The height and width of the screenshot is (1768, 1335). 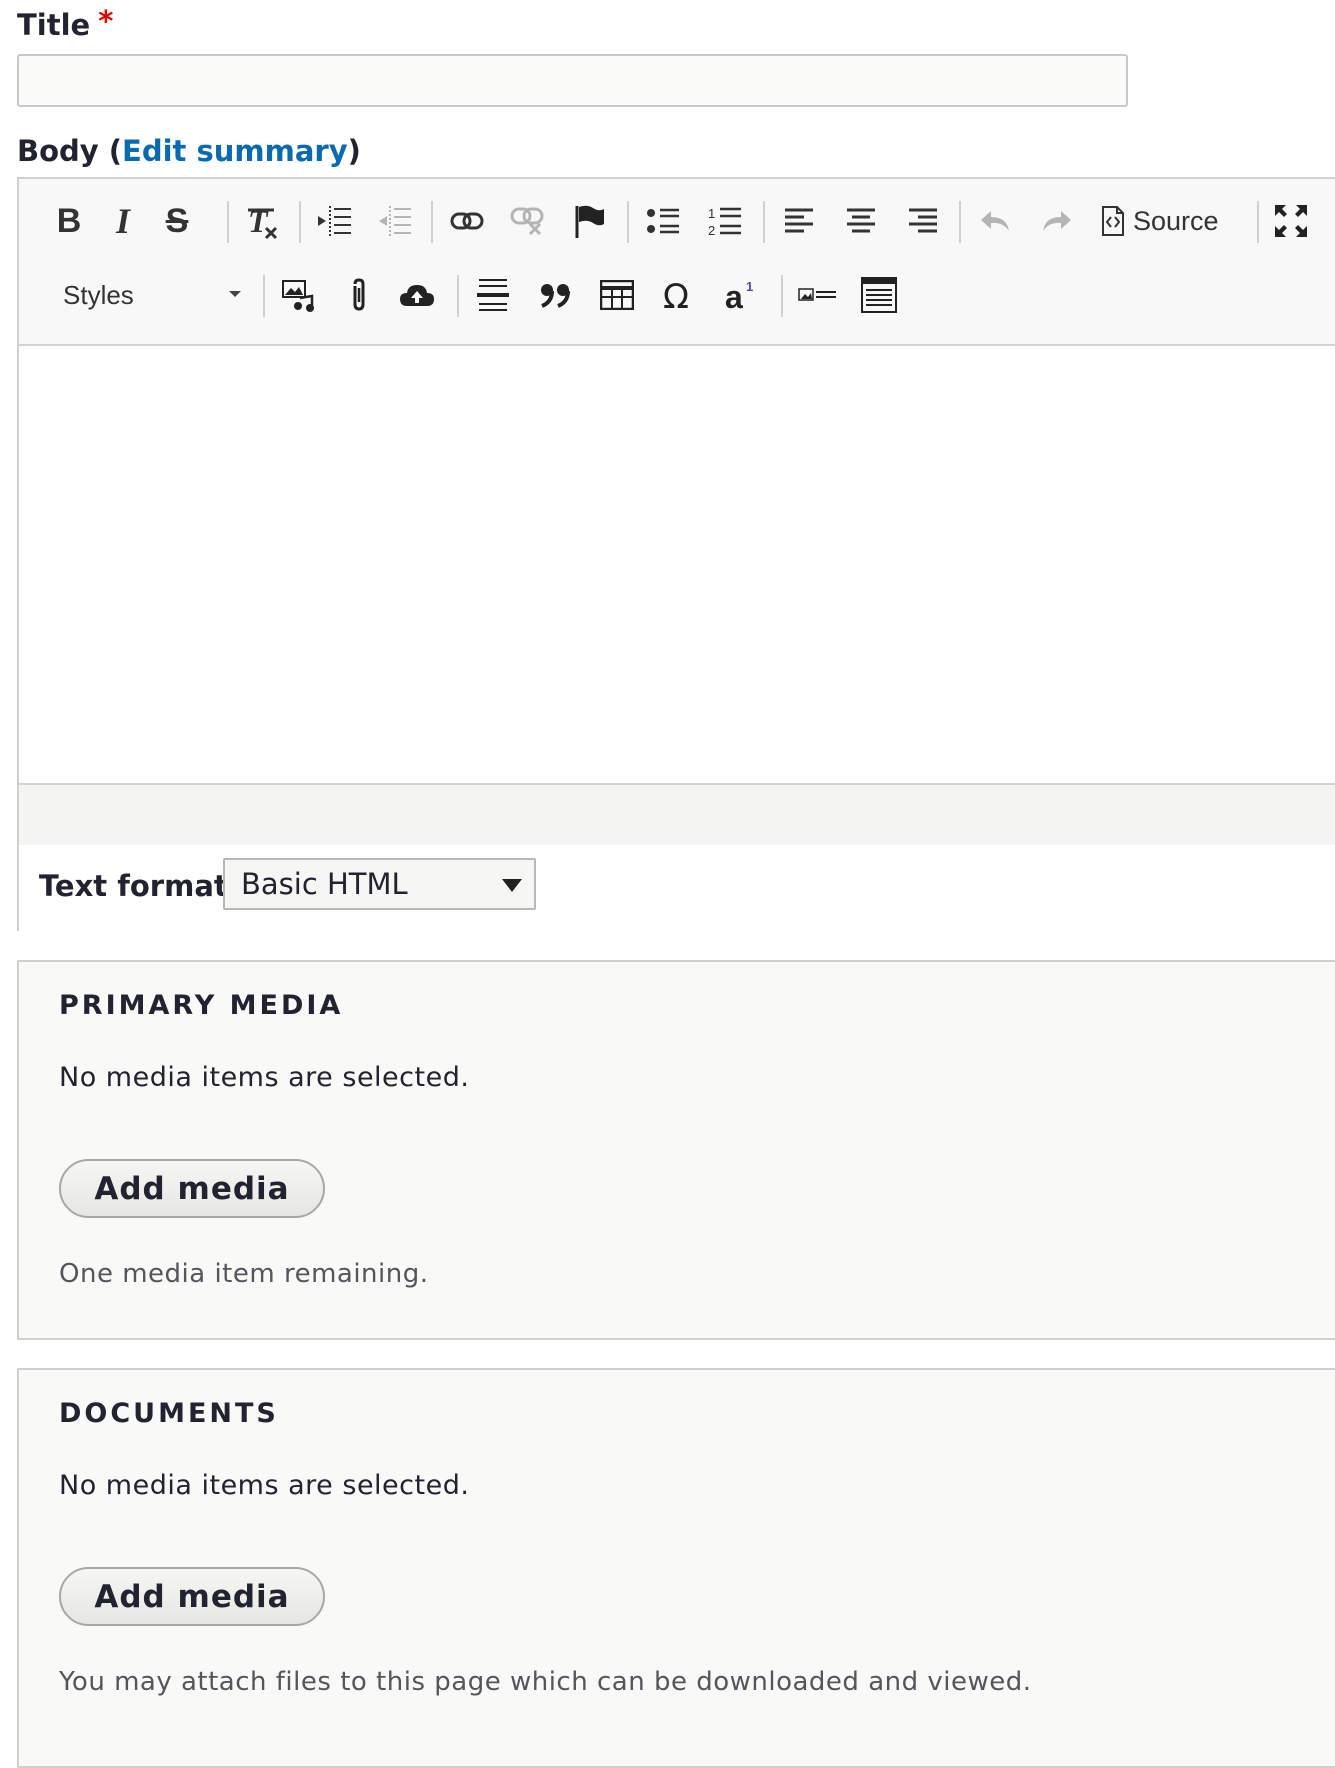 I want to click on template-icon, so click(x=879, y=295).